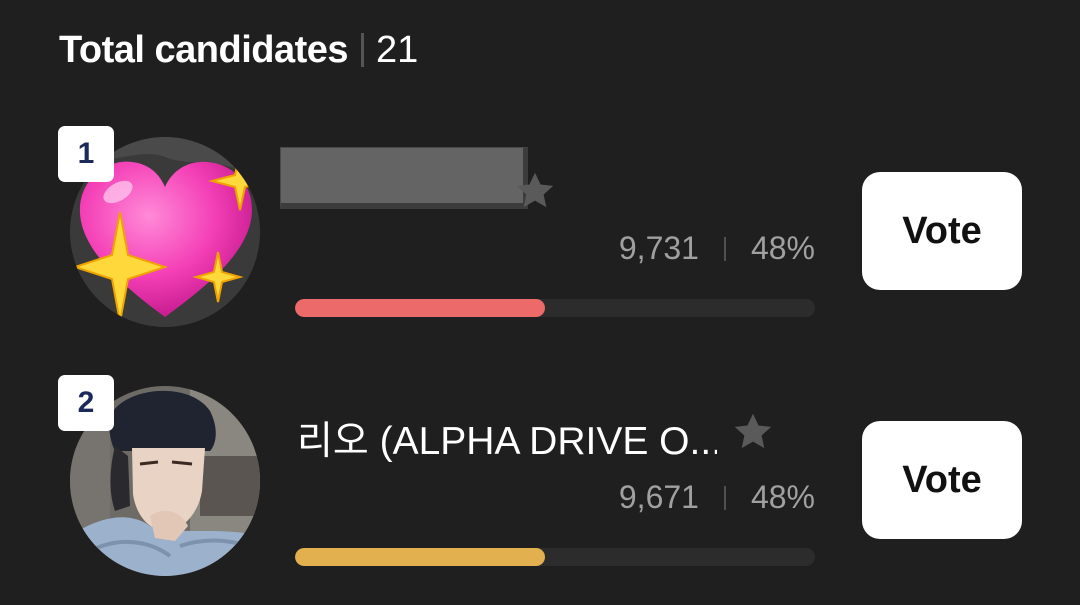  What do you see at coordinates (363, 50) in the screenshot?
I see `header-divider` at bounding box center [363, 50].